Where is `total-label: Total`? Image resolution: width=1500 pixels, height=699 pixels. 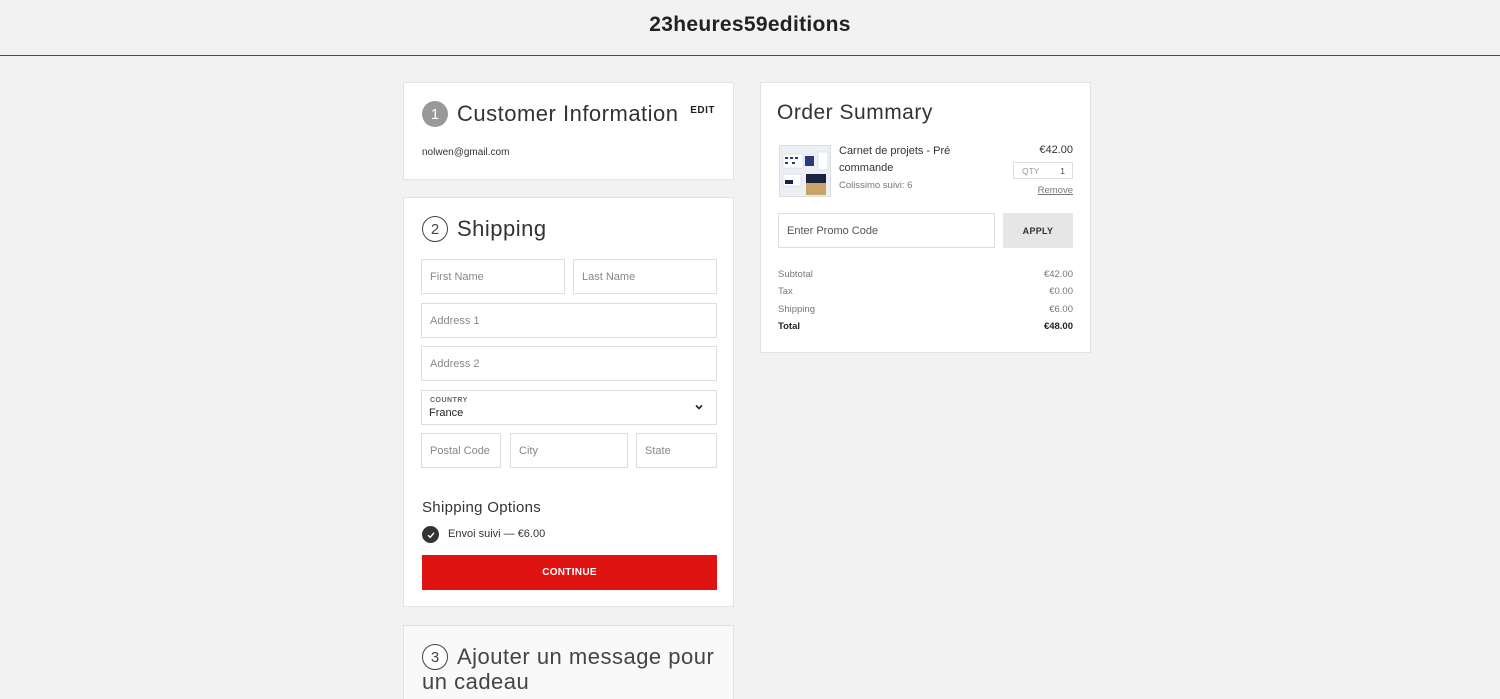
total-label: Total is located at coordinates (789, 326).